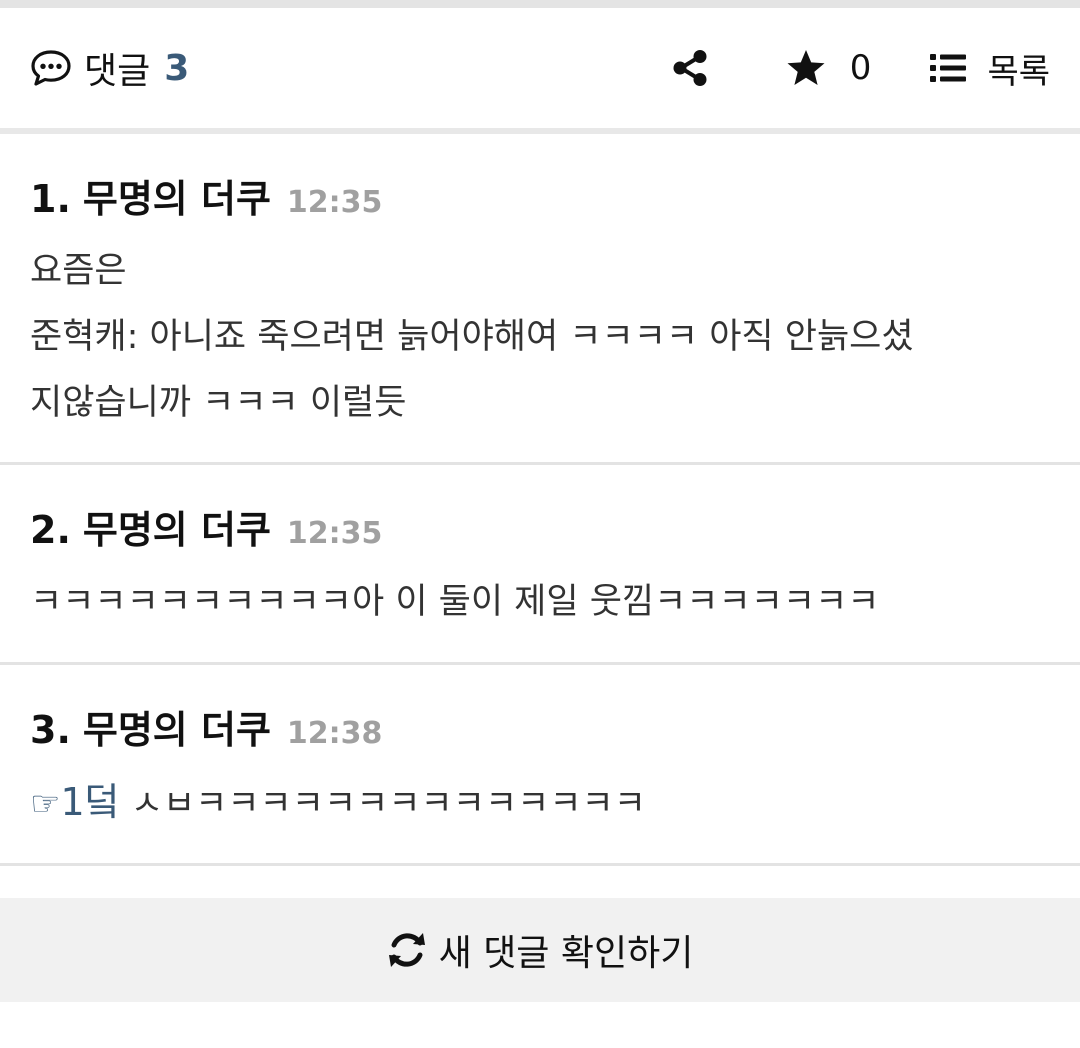 The image size is (1080, 1048). I want to click on share-icon, so click(690, 68).